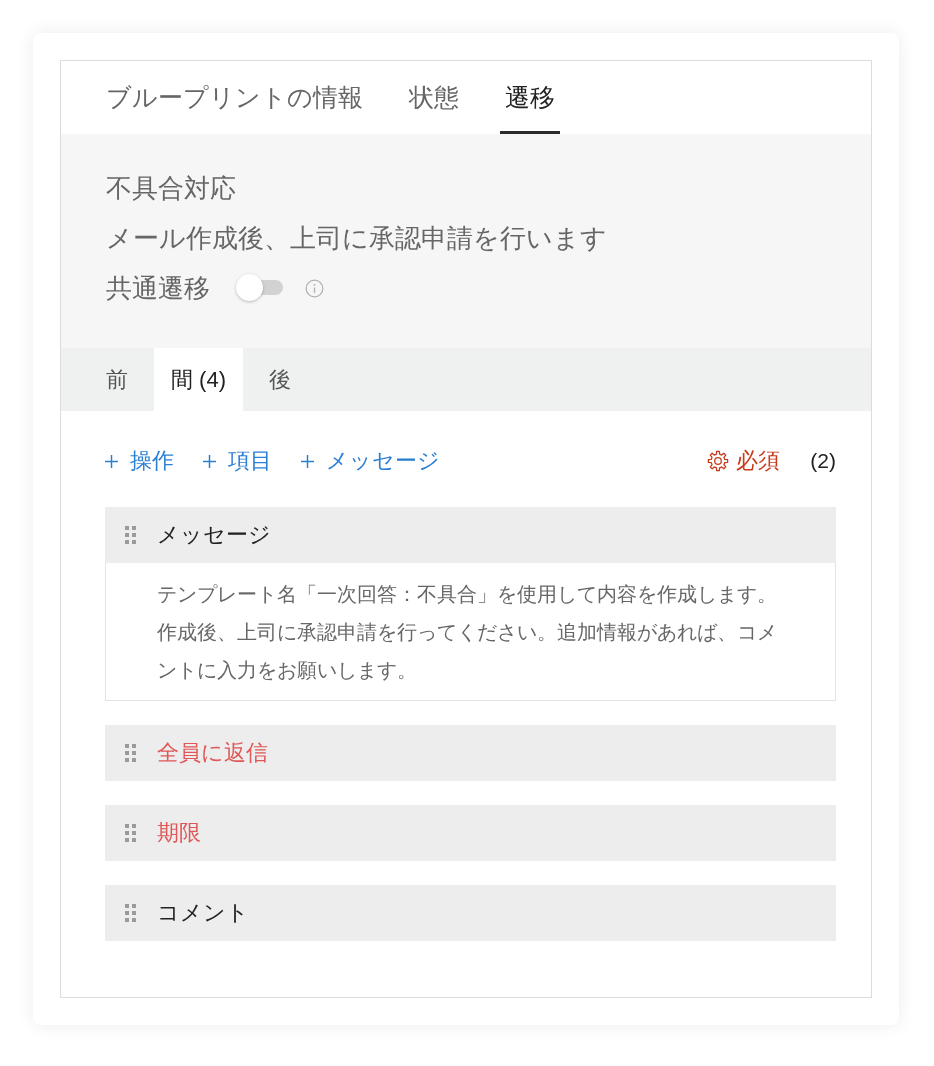 The image size is (934, 1066). Describe the element at coordinates (139, 461) in the screenshot. I see `add-button: 操作` at that location.